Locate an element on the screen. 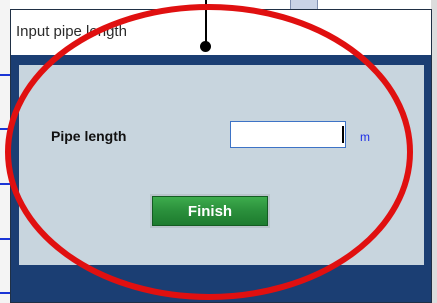  dialog-title: Input pipe length is located at coordinates (71, 31).